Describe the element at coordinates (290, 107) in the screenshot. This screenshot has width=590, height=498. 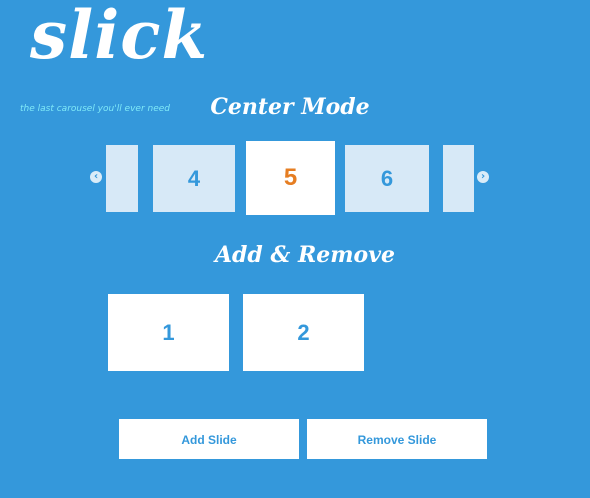
I see `center-mode-title: Center Mode` at that location.